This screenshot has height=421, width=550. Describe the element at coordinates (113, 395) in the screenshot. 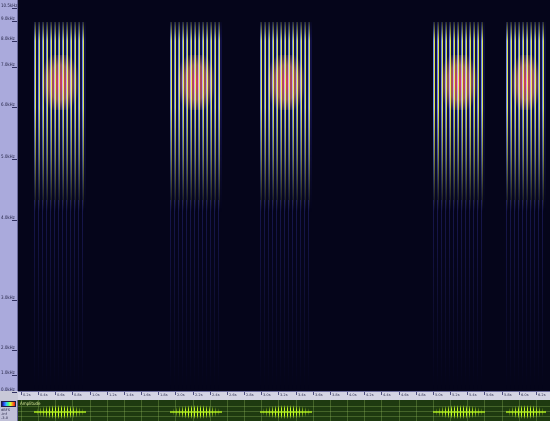

I see `time-label: 1.2s` at that location.